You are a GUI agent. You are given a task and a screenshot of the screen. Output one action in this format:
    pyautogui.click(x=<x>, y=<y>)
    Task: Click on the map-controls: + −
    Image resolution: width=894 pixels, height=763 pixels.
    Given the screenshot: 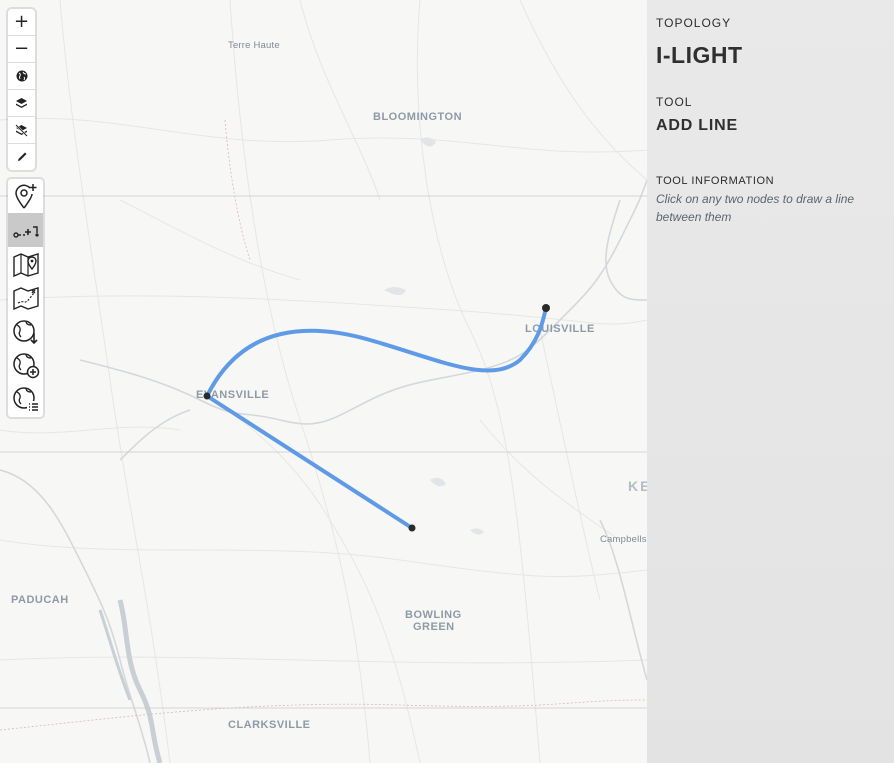 What is the action you would take?
    pyautogui.click(x=21, y=89)
    